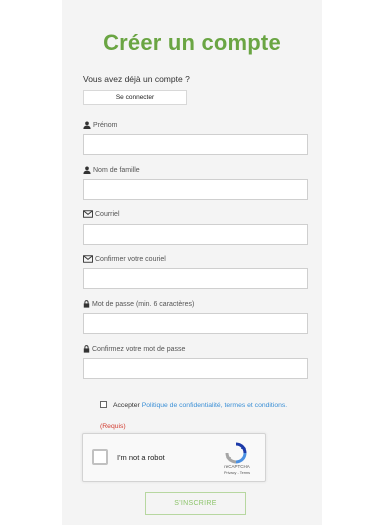 The width and height of the screenshot is (368, 525). Describe the element at coordinates (139, 349) in the screenshot. I see `confirm-password-label-text: Confirmez votre mot de passe` at that location.